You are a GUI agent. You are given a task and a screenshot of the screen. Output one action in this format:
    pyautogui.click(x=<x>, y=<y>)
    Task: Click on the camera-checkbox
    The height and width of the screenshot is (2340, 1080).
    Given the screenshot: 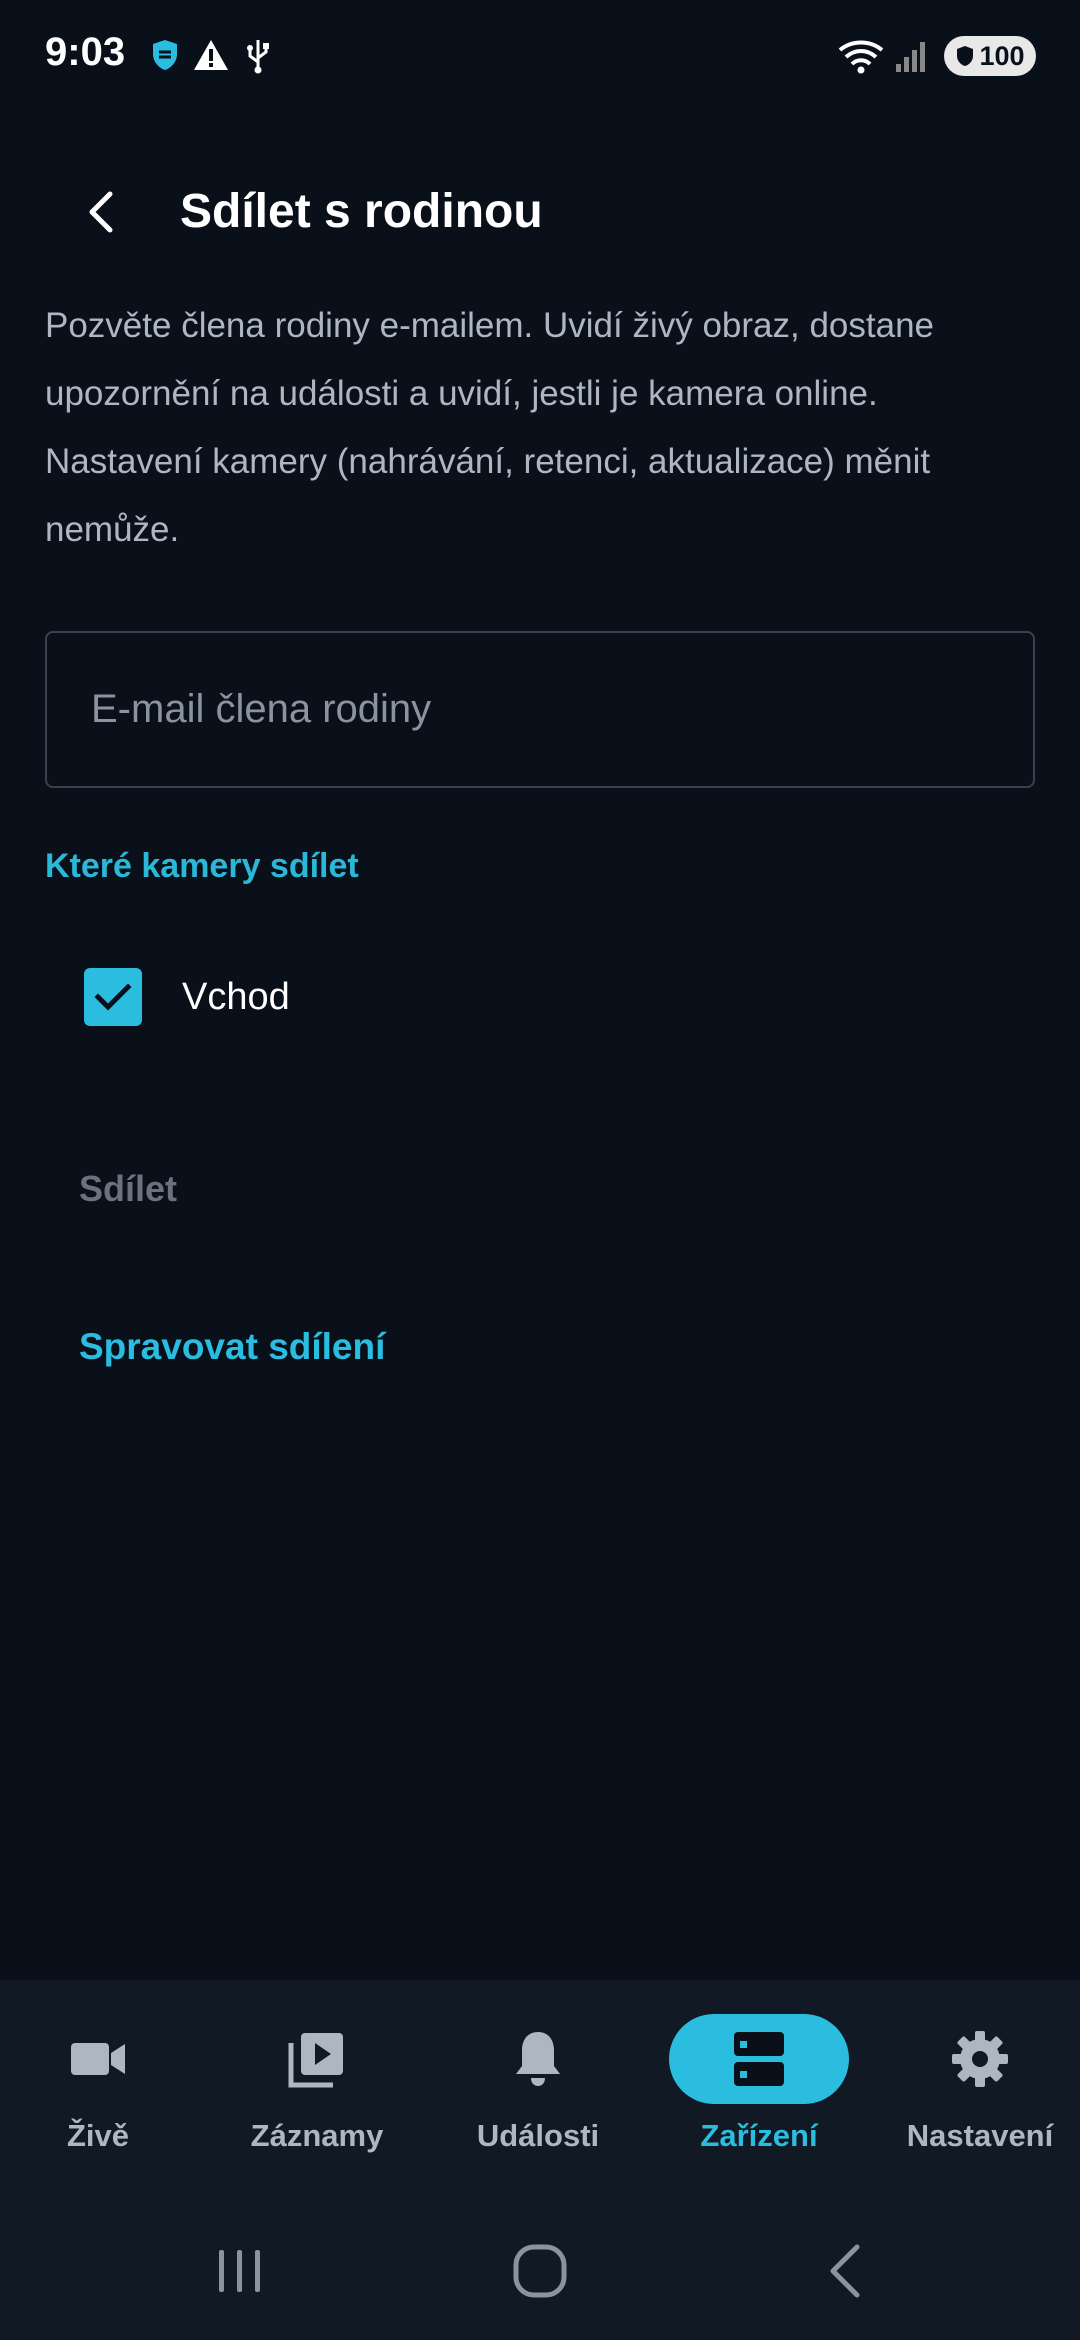 What is the action you would take?
    pyautogui.click(x=113, y=997)
    